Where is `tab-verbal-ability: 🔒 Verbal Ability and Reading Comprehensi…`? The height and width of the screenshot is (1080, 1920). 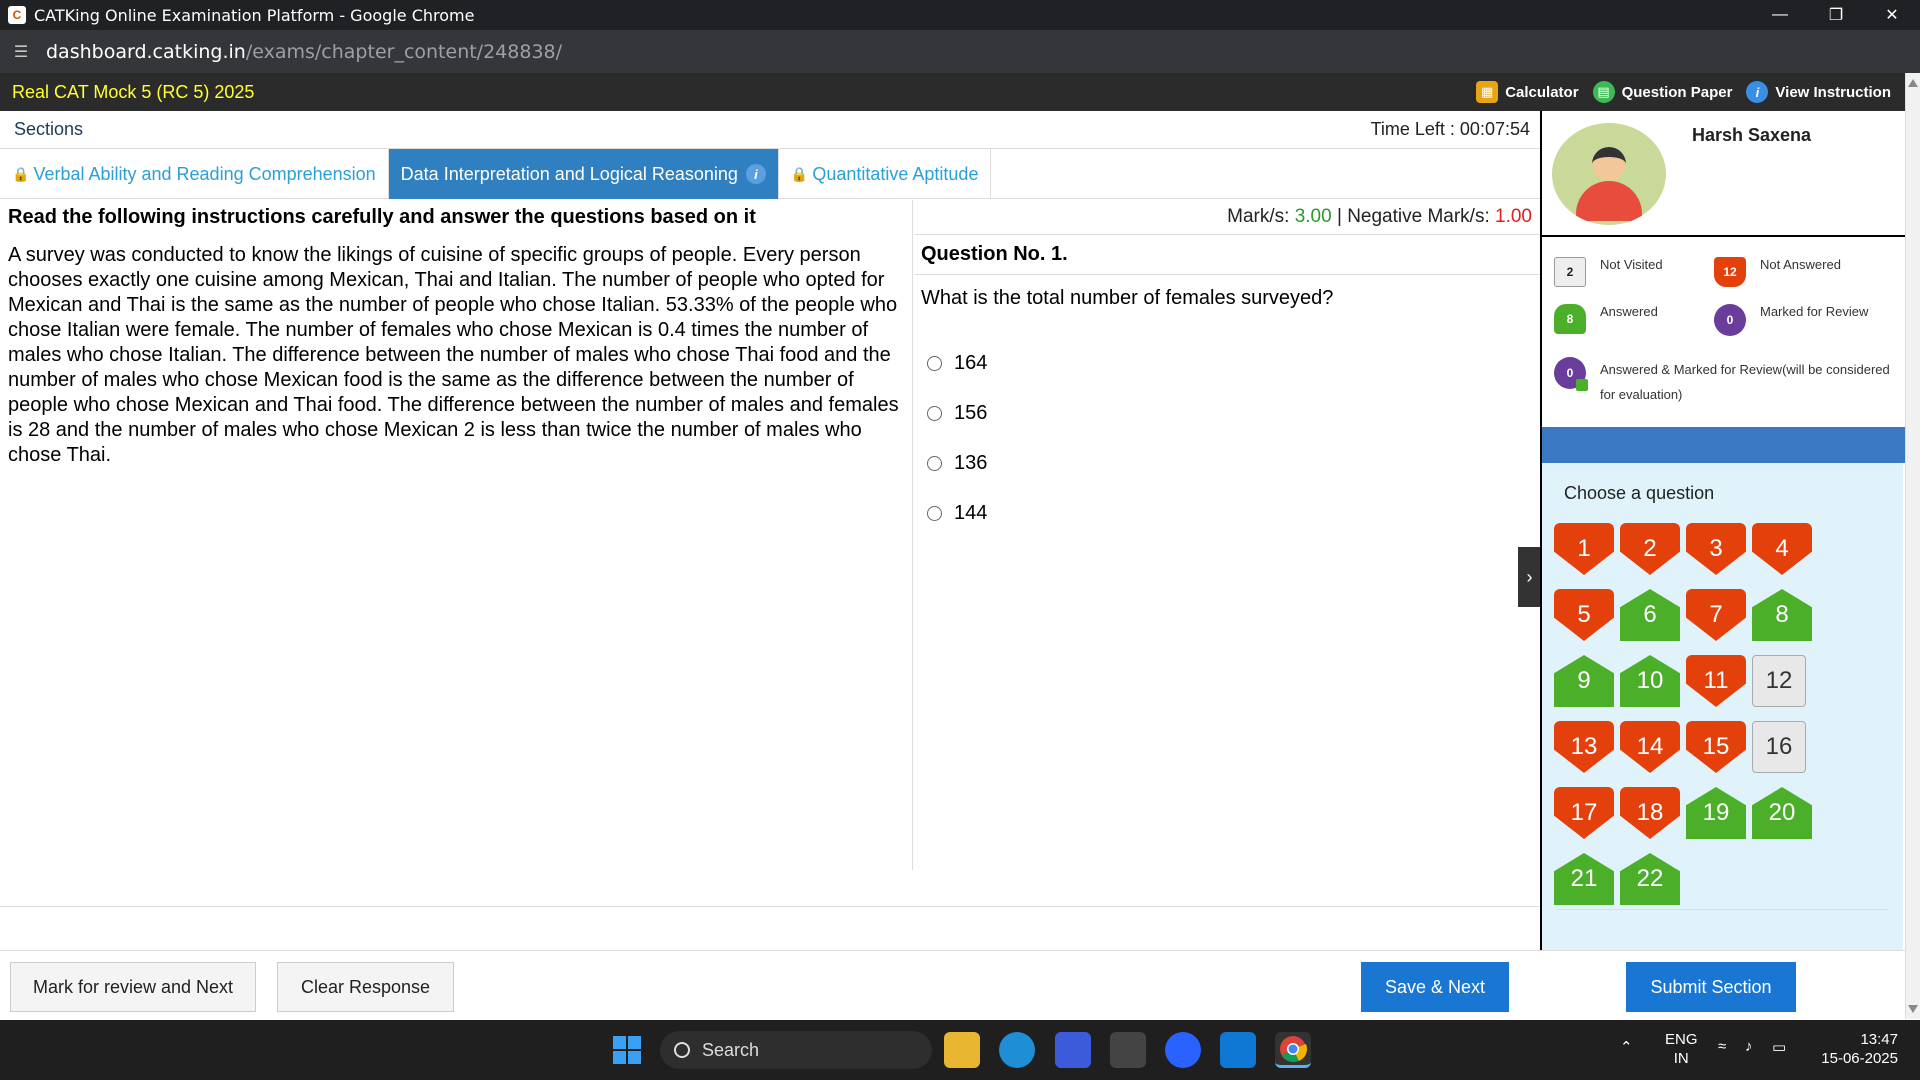 tab-verbal-ability: 🔒 Verbal Ability and Reading Comprehensi… is located at coordinates (194, 174).